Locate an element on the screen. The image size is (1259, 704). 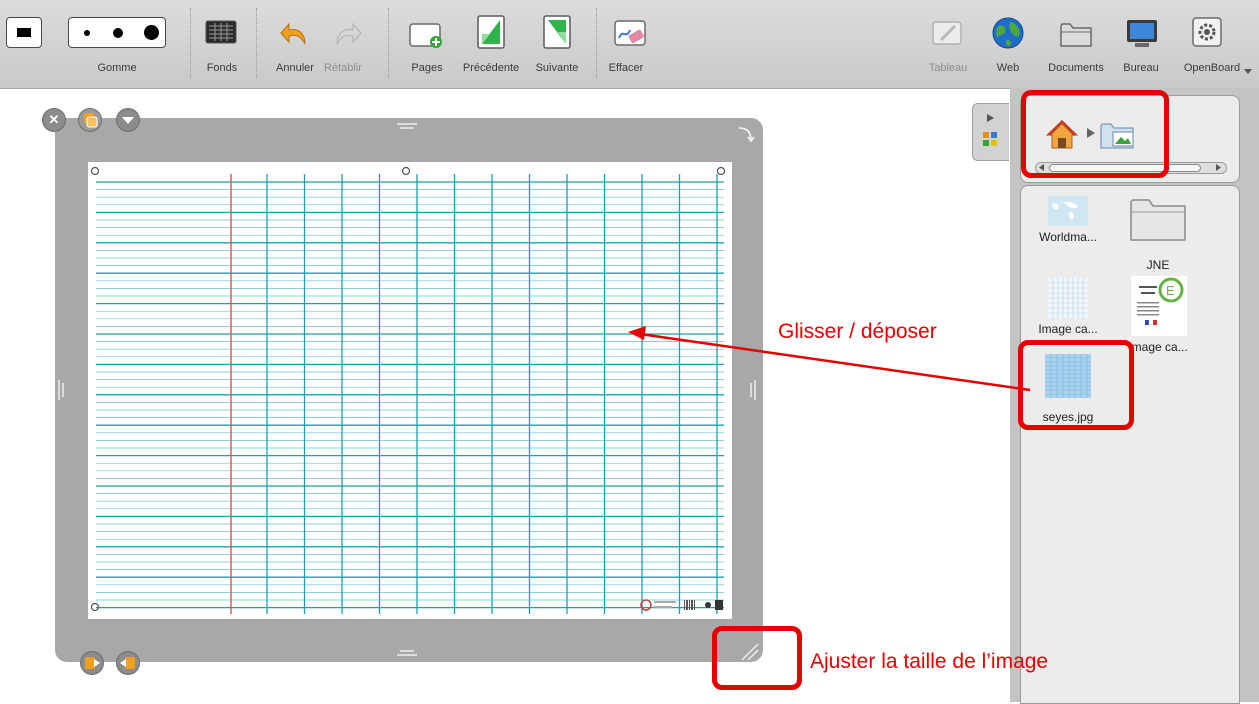
duplicate-item-button is located at coordinates (90, 120).